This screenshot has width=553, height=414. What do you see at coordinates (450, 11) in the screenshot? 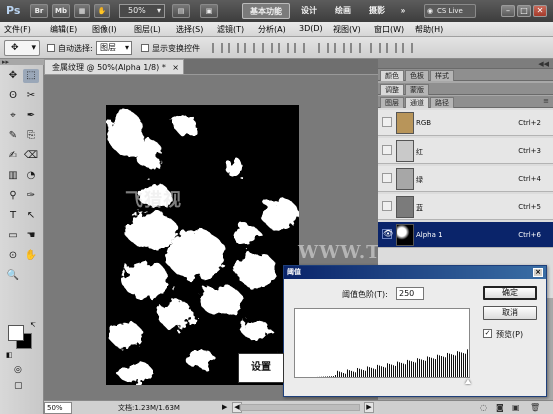
I see `cs-live-button: ◉ CS Live` at bounding box center [450, 11].